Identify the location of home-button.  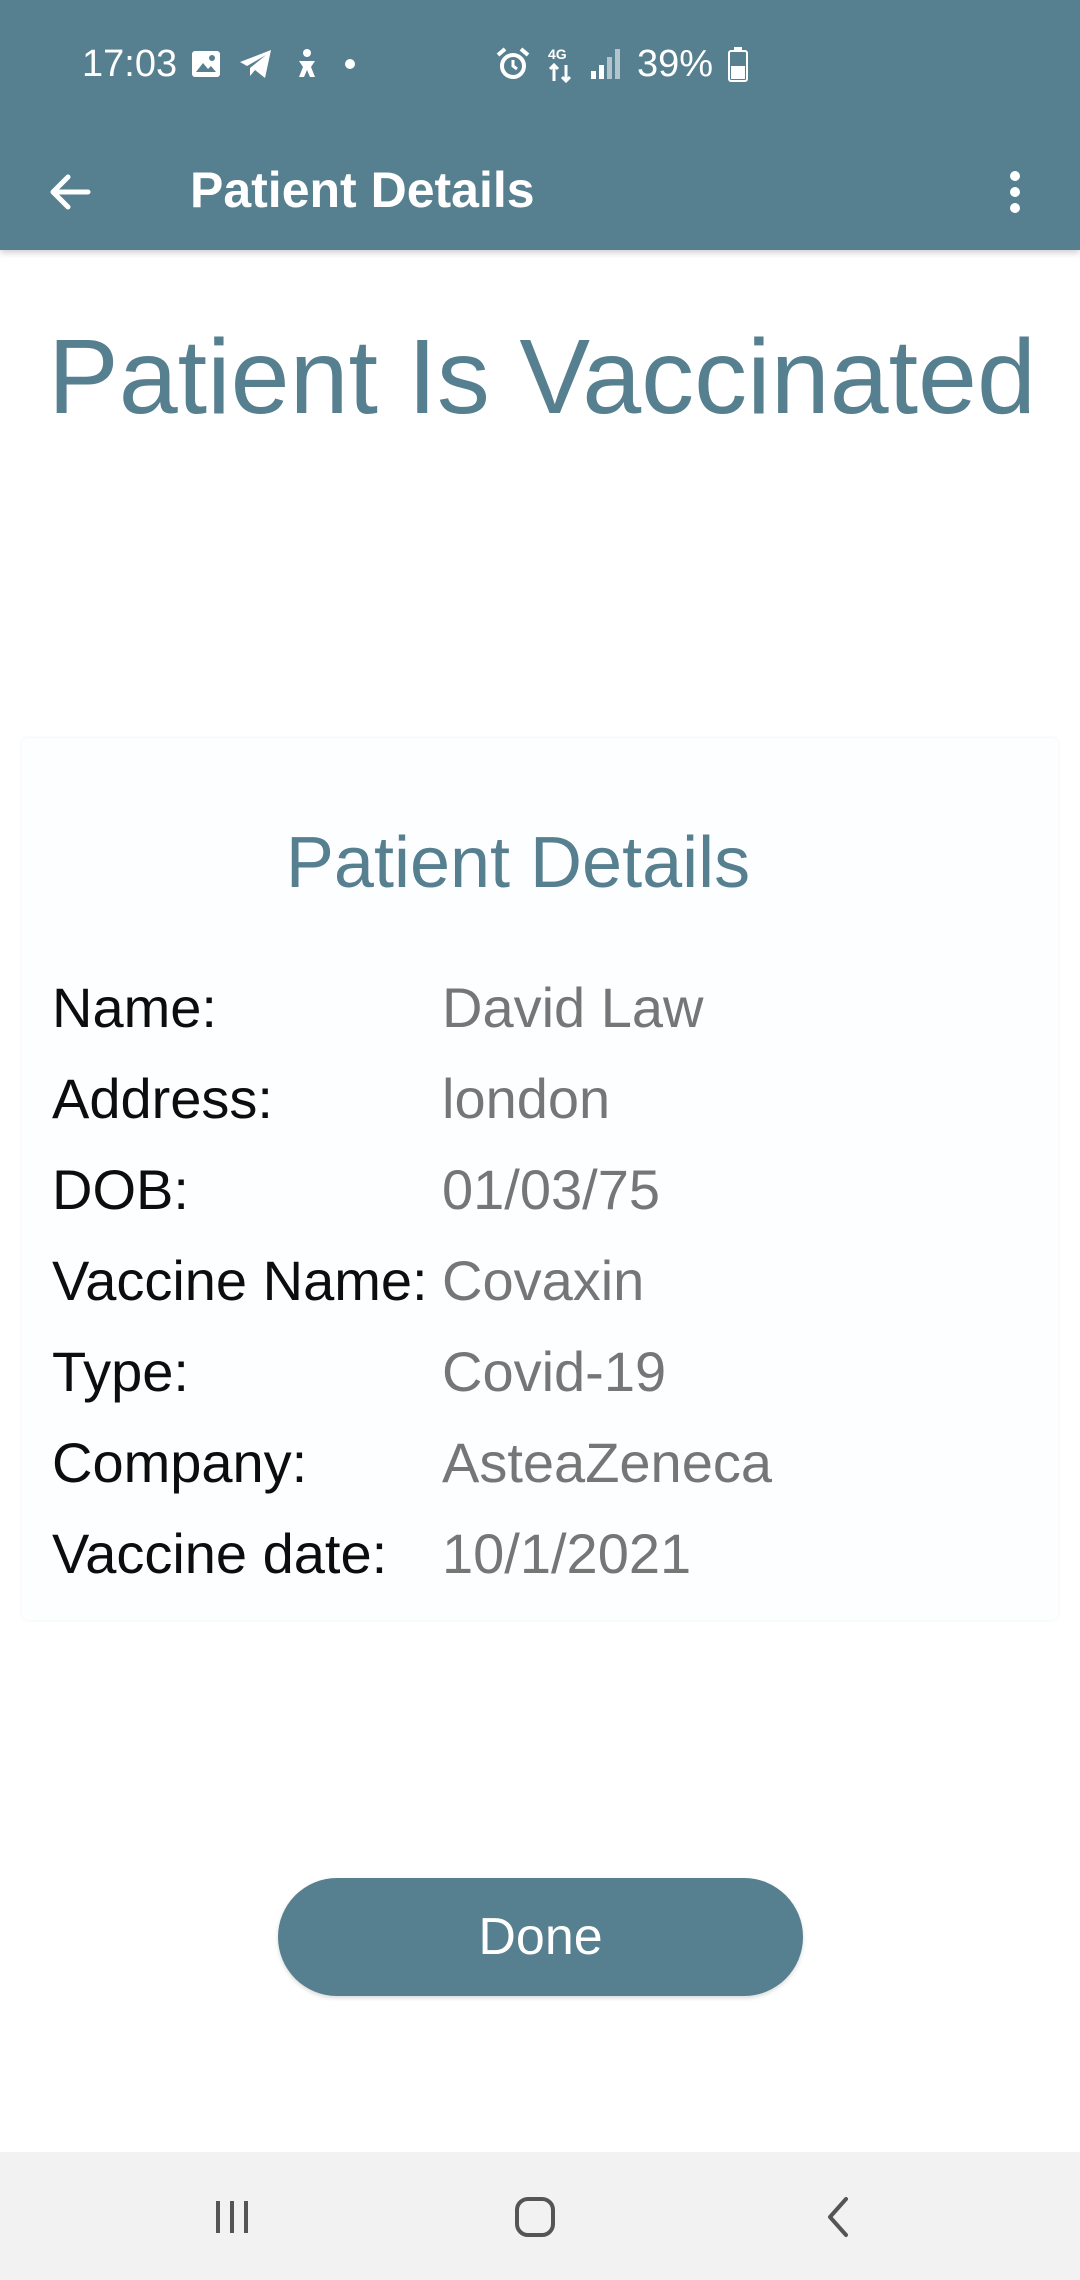
(535, 2217).